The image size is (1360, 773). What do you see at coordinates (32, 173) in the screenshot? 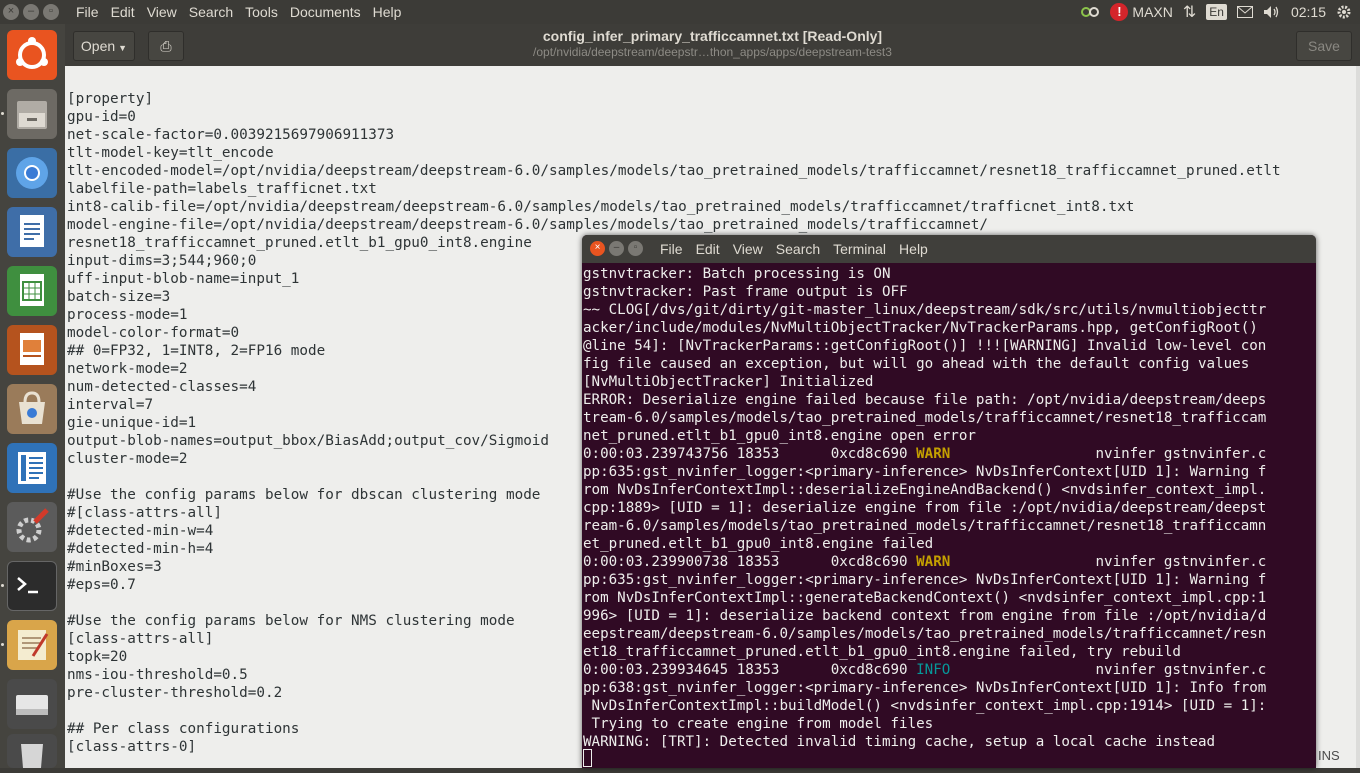
I see `chromium-icon` at bounding box center [32, 173].